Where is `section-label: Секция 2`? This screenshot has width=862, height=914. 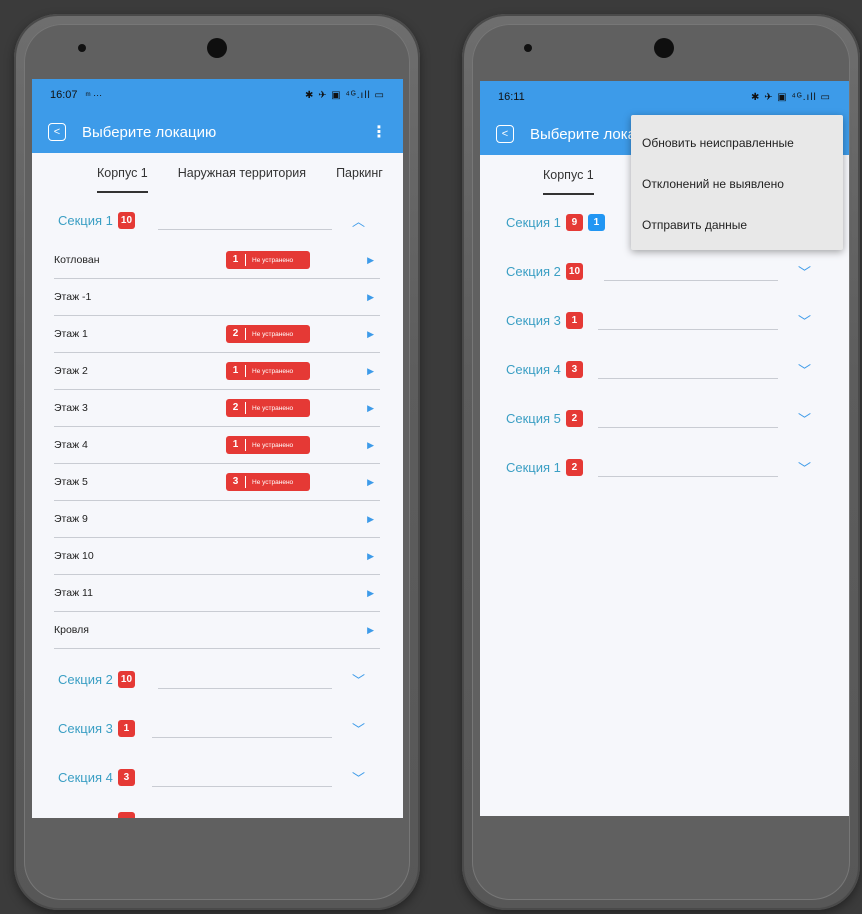
section-label: Секция 2 is located at coordinates (85, 679).